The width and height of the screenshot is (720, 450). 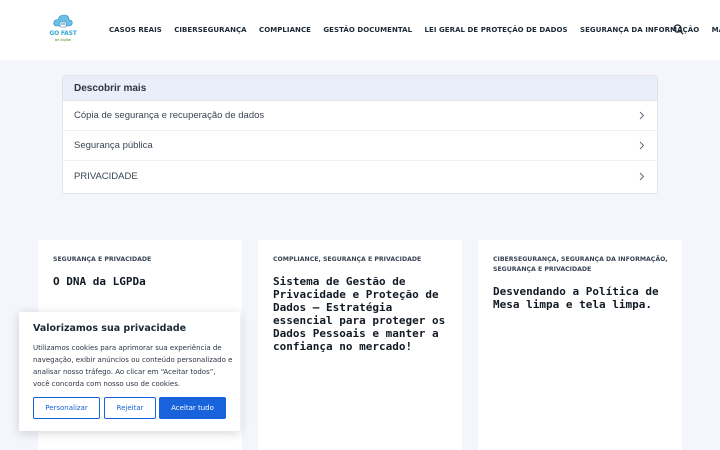 What do you see at coordinates (110, 88) in the screenshot?
I see `discover-more-title: Descobrir mais` at bounding box center [110, 88].